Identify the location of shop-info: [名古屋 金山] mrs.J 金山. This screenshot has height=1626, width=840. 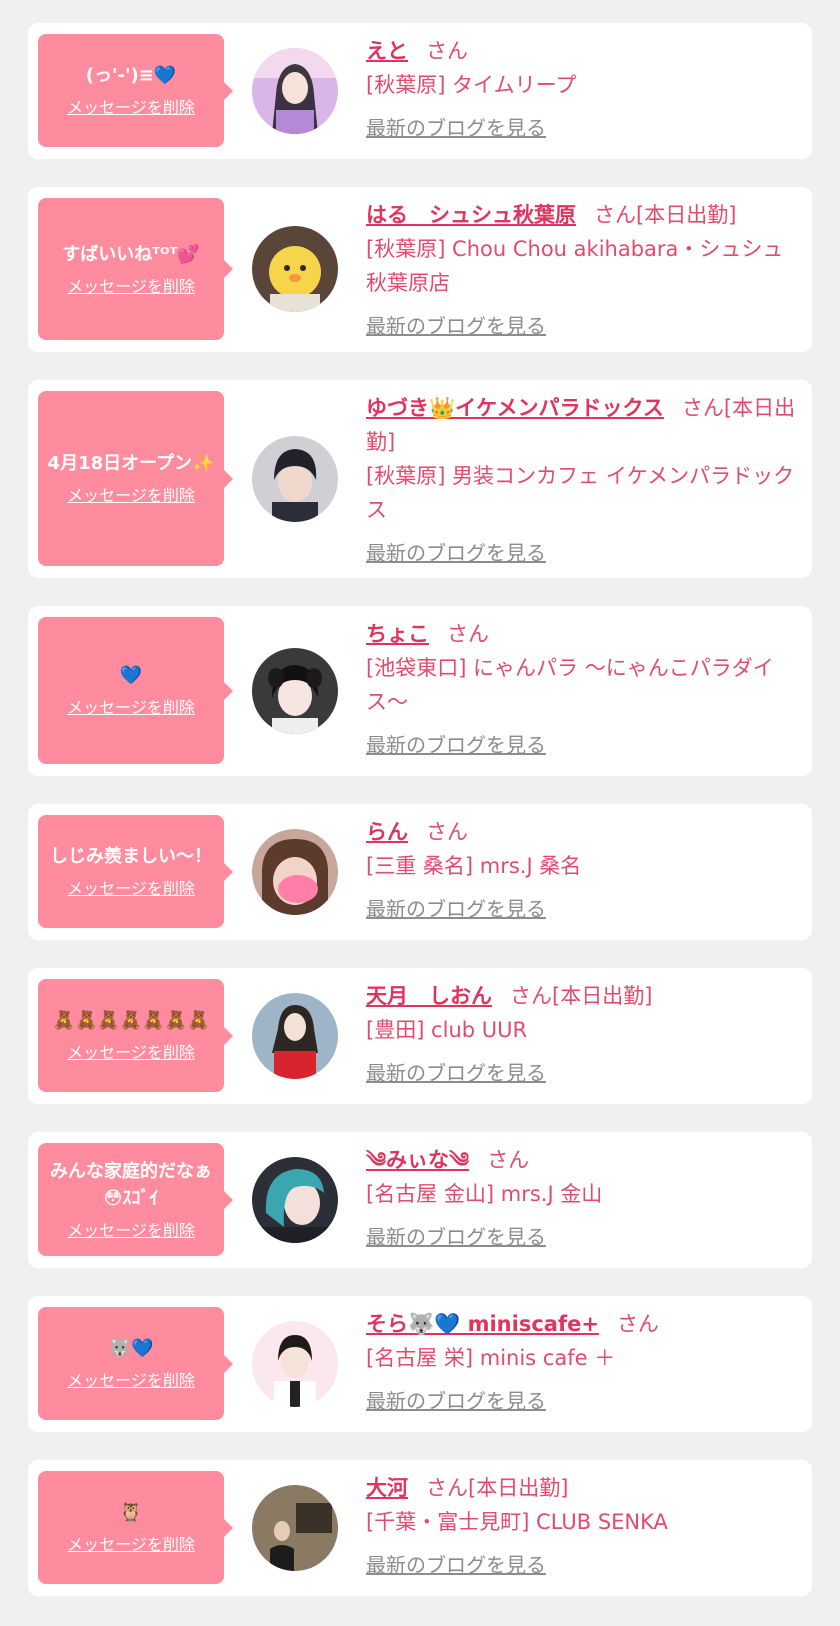
(484, 1194).